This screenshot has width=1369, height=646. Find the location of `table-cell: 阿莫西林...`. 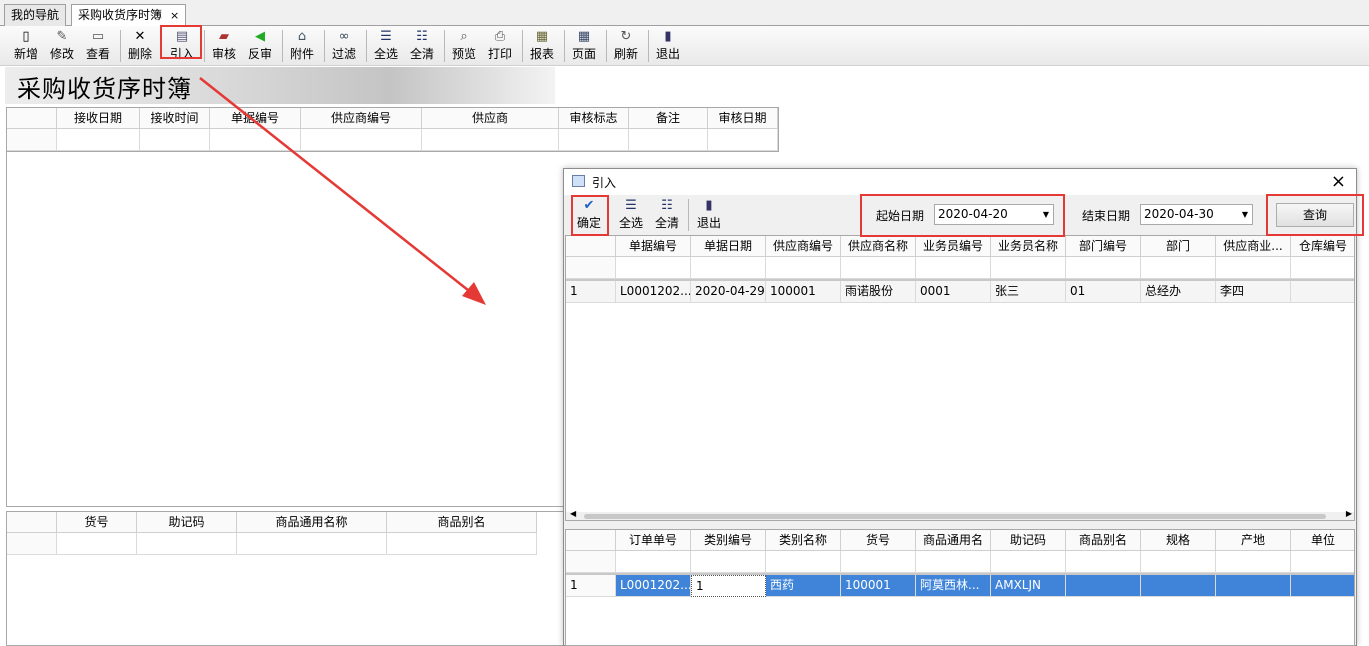

table-cell: 阿莫西林... is located at coordinates (953, 586).